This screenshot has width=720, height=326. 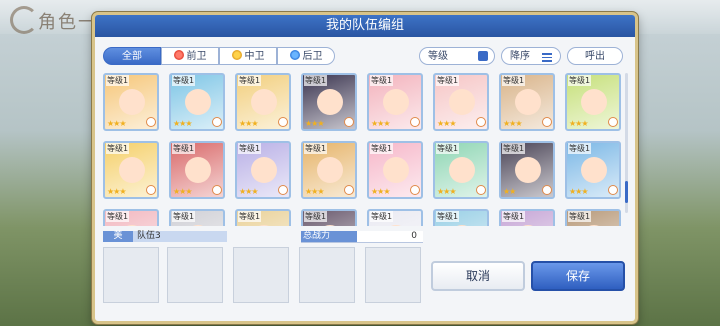 I want to click on front-role-icon, so click(x=178, y=55).